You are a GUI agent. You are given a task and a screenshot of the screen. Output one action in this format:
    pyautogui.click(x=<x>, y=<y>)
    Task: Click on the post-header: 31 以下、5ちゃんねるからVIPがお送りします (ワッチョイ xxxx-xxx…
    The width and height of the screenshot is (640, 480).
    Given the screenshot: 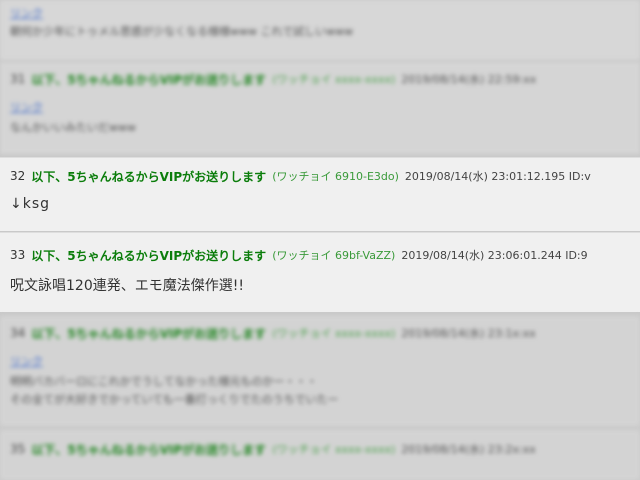 What is the action you would take?
    pyautogui.click(x=273, y=79)
    